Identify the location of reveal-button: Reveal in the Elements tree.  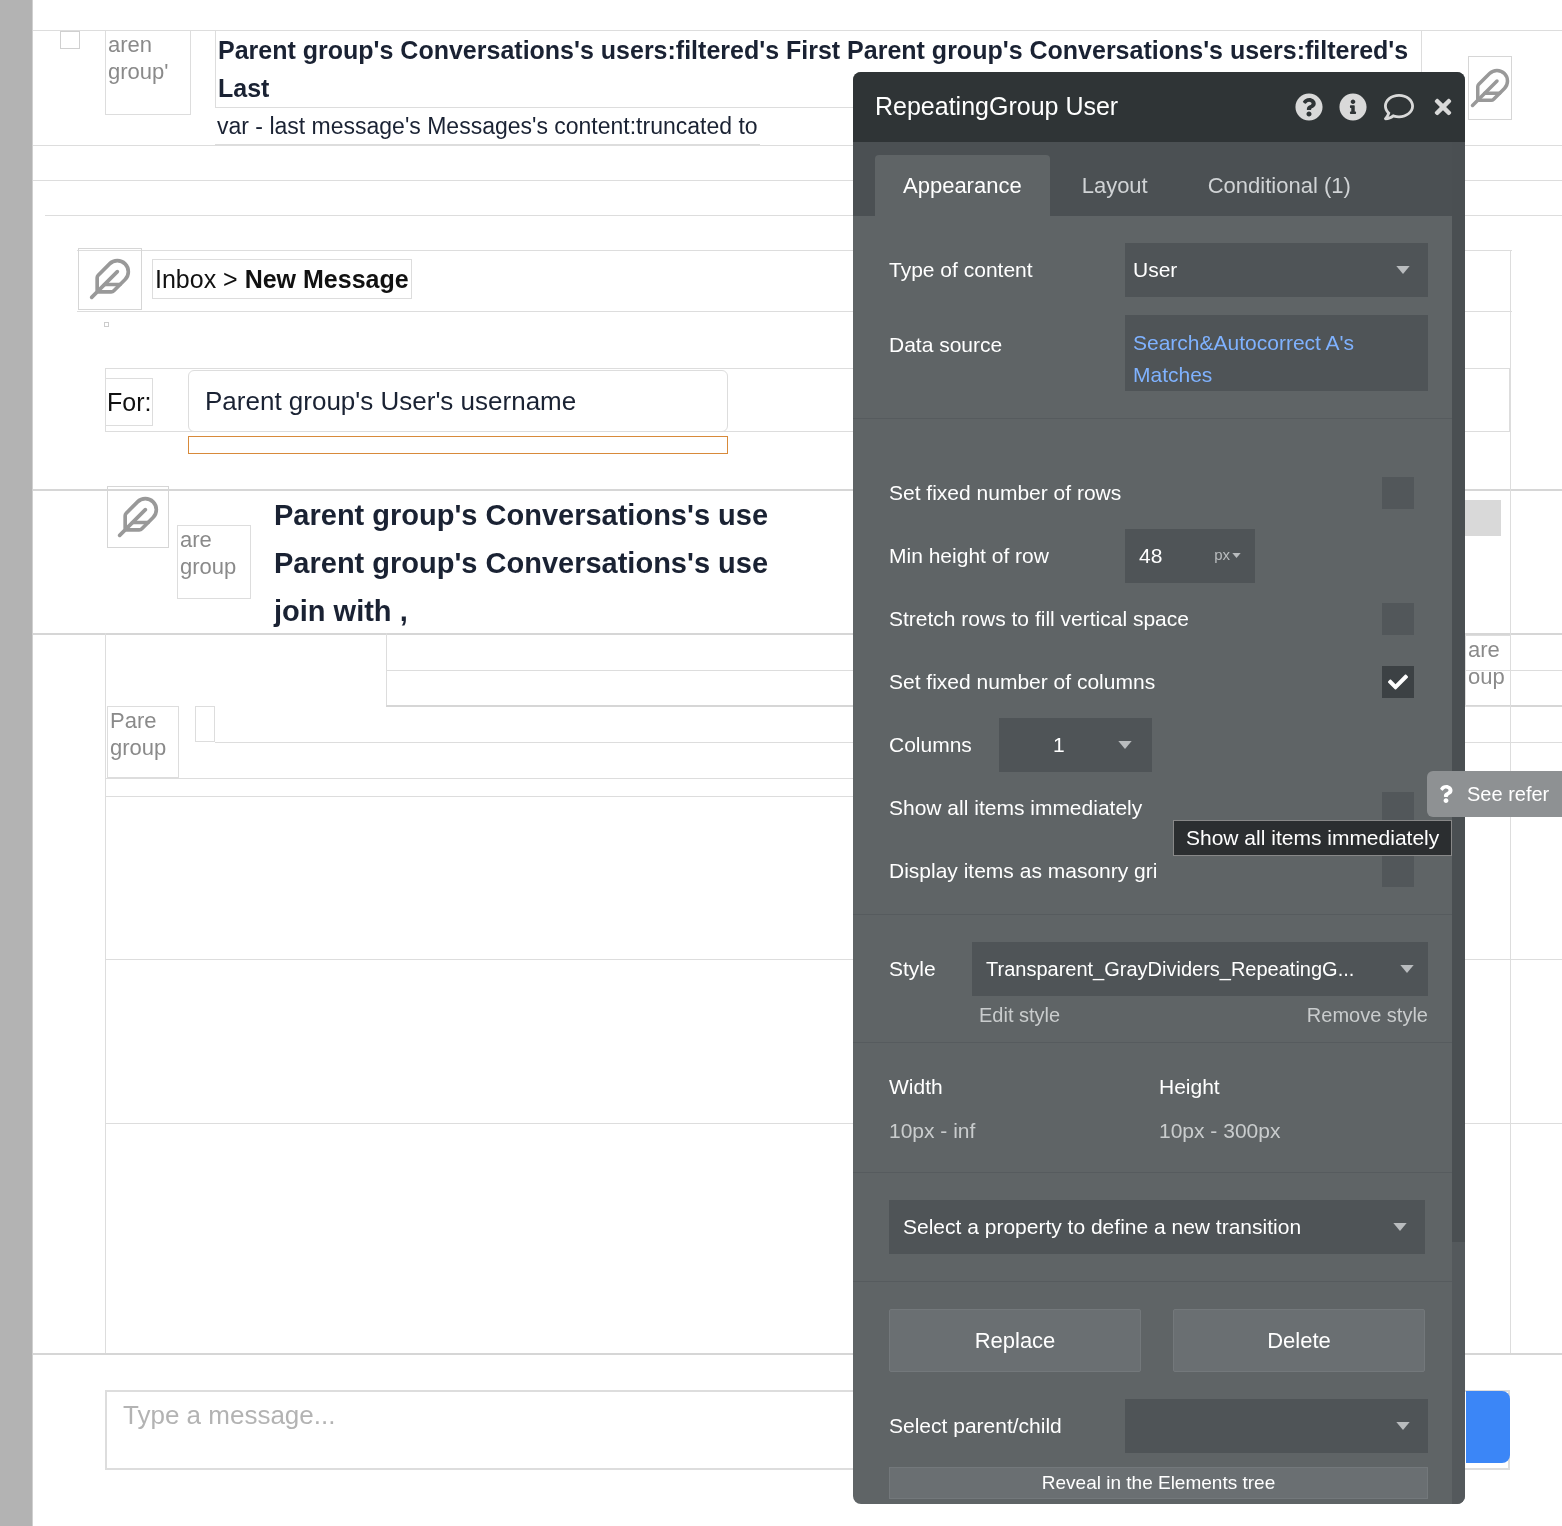
(1158, 1483).